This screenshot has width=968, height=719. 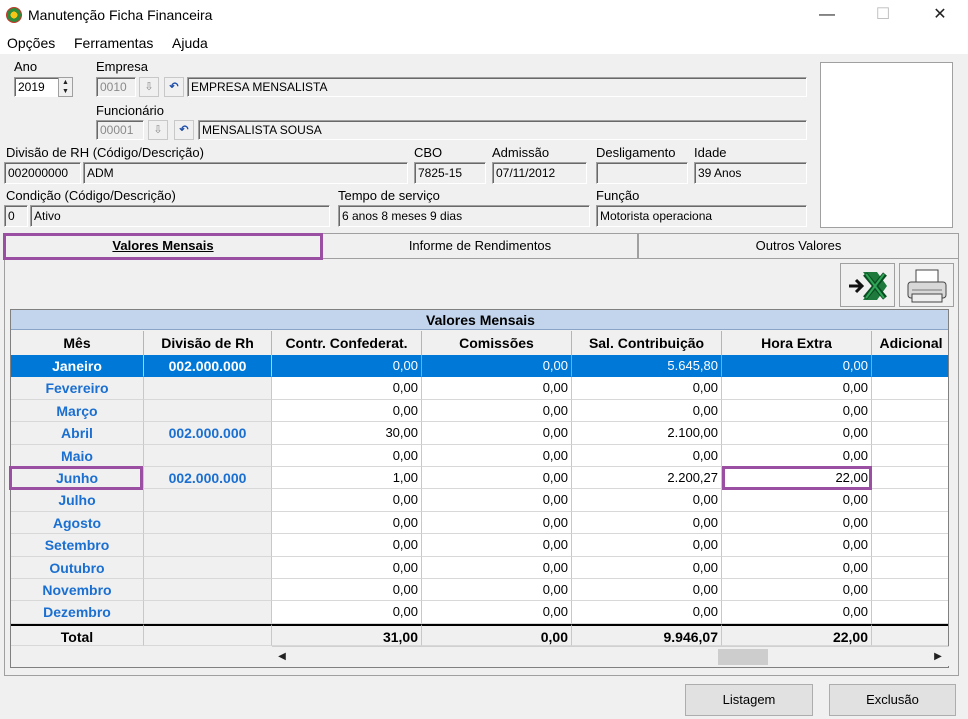 I want to click on table-row: Julho 0,00 0,00 0,00 0,00, so click(x=479, y=500).